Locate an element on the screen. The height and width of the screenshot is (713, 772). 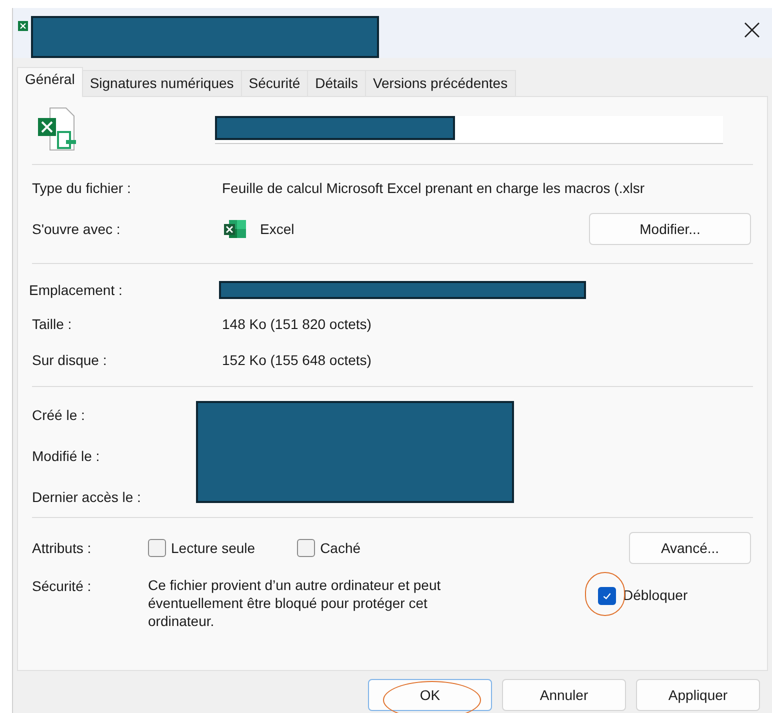
field-label: Taille : is located at coordinates (52, 324).